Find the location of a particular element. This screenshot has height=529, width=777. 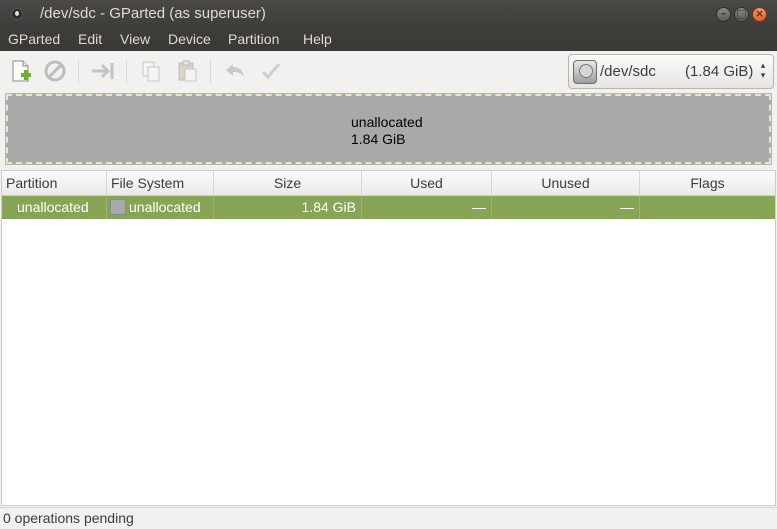

undo-button is located at coordinates (235, 71).